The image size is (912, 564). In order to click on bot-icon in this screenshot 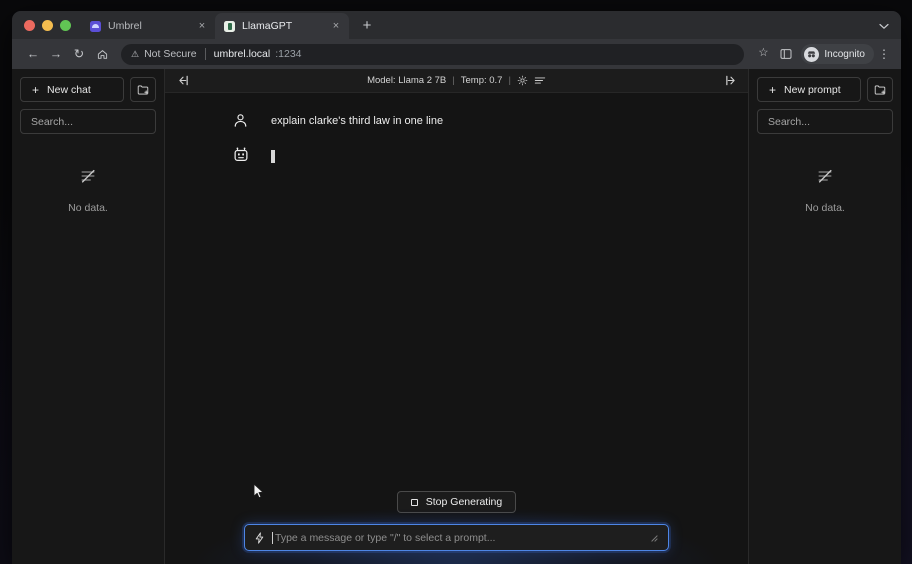, I will do `click(240, 155)`.